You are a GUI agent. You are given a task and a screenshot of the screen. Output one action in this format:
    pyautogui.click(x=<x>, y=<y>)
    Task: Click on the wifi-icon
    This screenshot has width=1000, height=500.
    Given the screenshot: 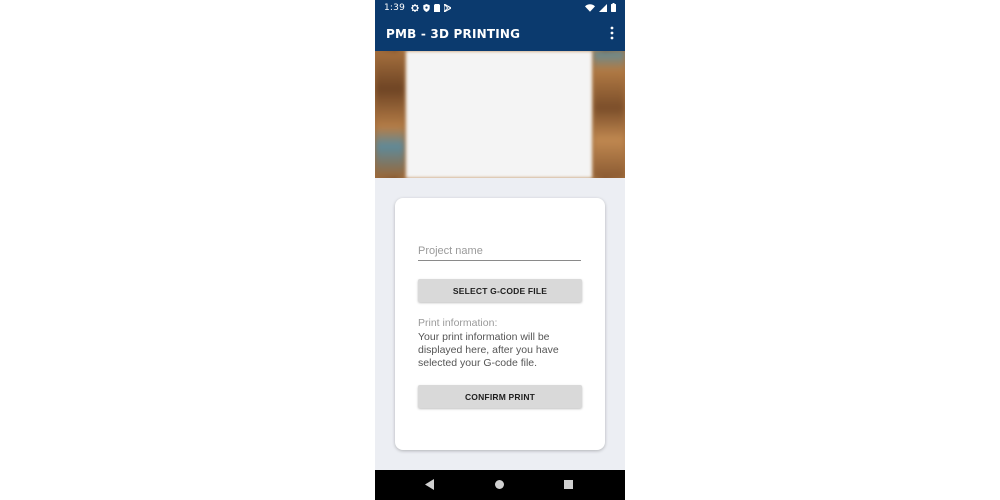 What is the action you would take?
    pyautogui.click(x=590, y=7)
    